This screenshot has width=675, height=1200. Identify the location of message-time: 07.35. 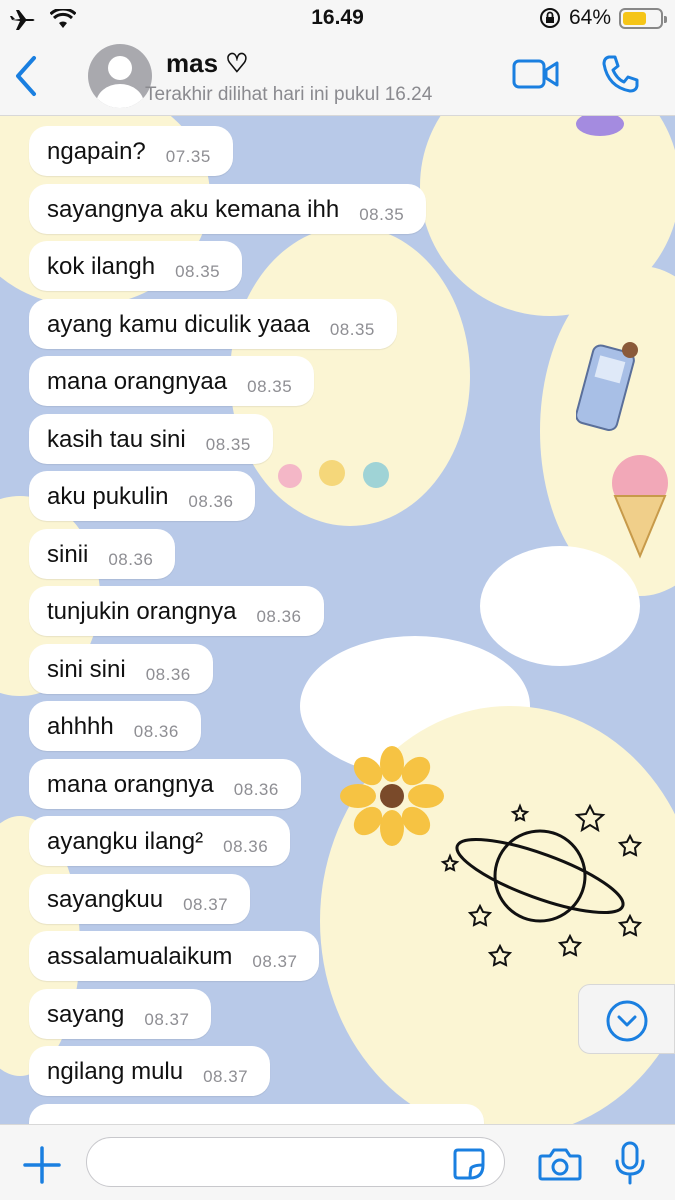
(188, 156).